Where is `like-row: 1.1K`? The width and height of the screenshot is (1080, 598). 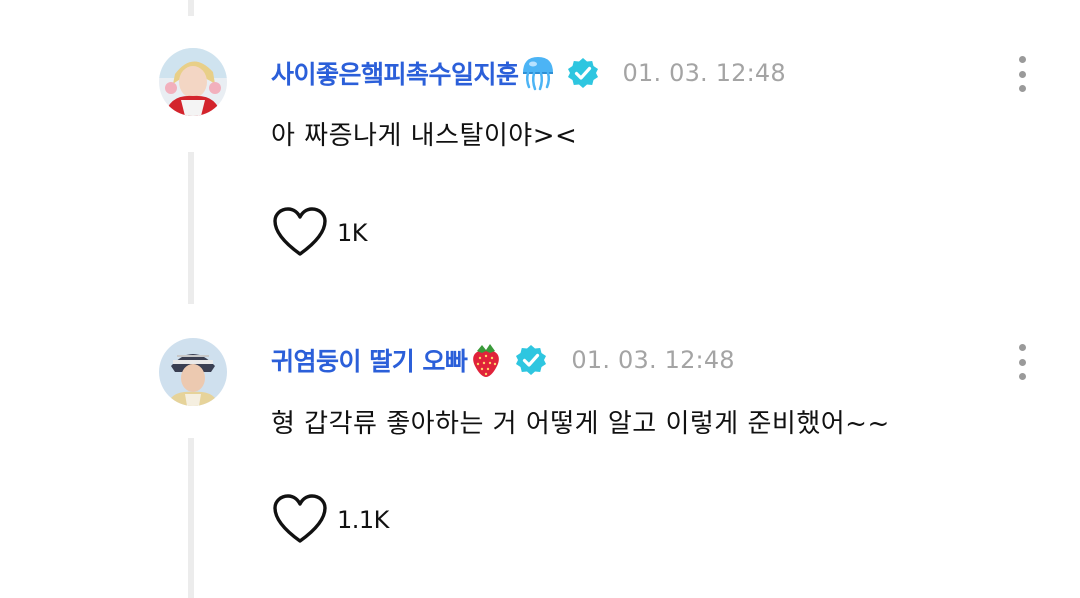 like-row: 1.1K is located at coordinates (330, 520).